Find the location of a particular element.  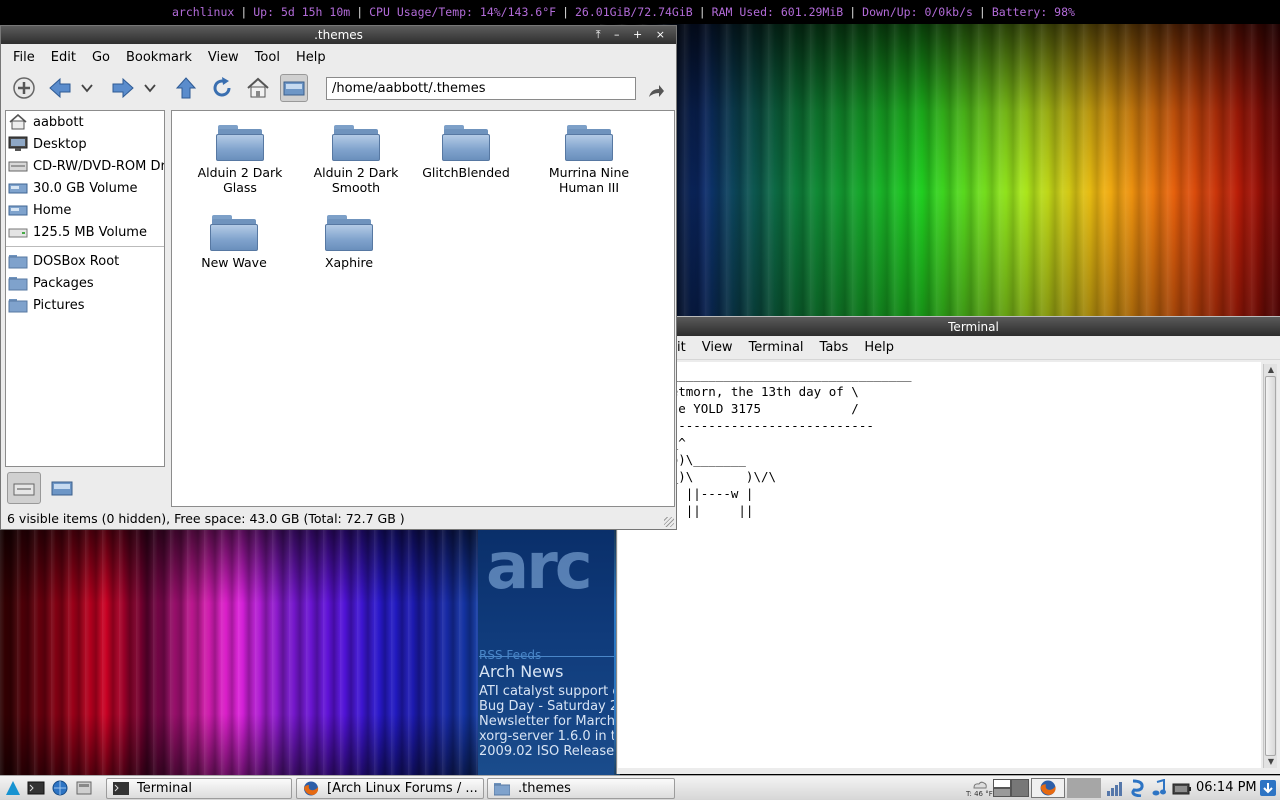

battery-power-icon is located at coordinates (1182, 788).